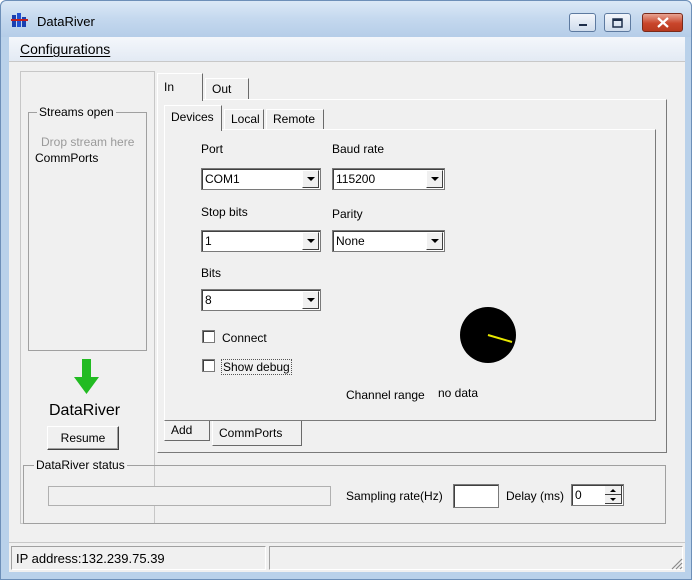 The height and width of the screenshot is (580, 692). I want to click on tab-add: Add, so click(187, 431).